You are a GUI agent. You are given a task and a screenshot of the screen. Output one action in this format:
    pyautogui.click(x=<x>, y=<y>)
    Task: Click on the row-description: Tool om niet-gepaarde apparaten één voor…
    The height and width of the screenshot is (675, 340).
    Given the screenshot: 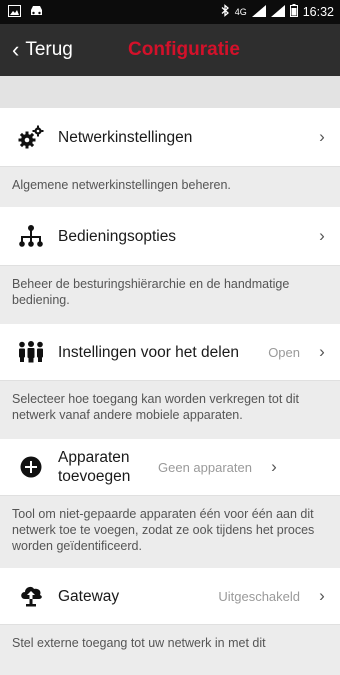 What is the action you would take?
    pyautogui.click(x=170, y=532)
    